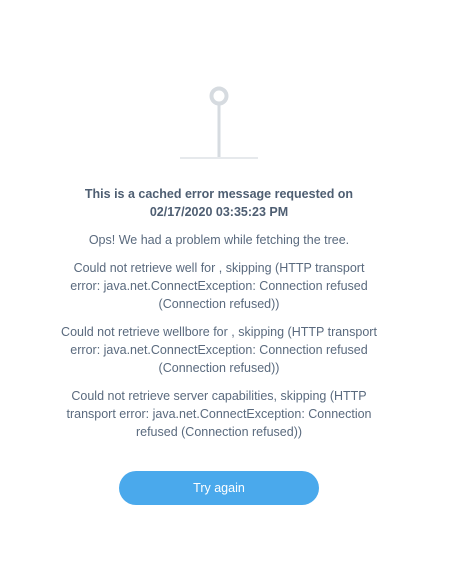  Describe the element at coordinates (219, 488) in the screenshot. I see `try-again-button: Try again` at that location.